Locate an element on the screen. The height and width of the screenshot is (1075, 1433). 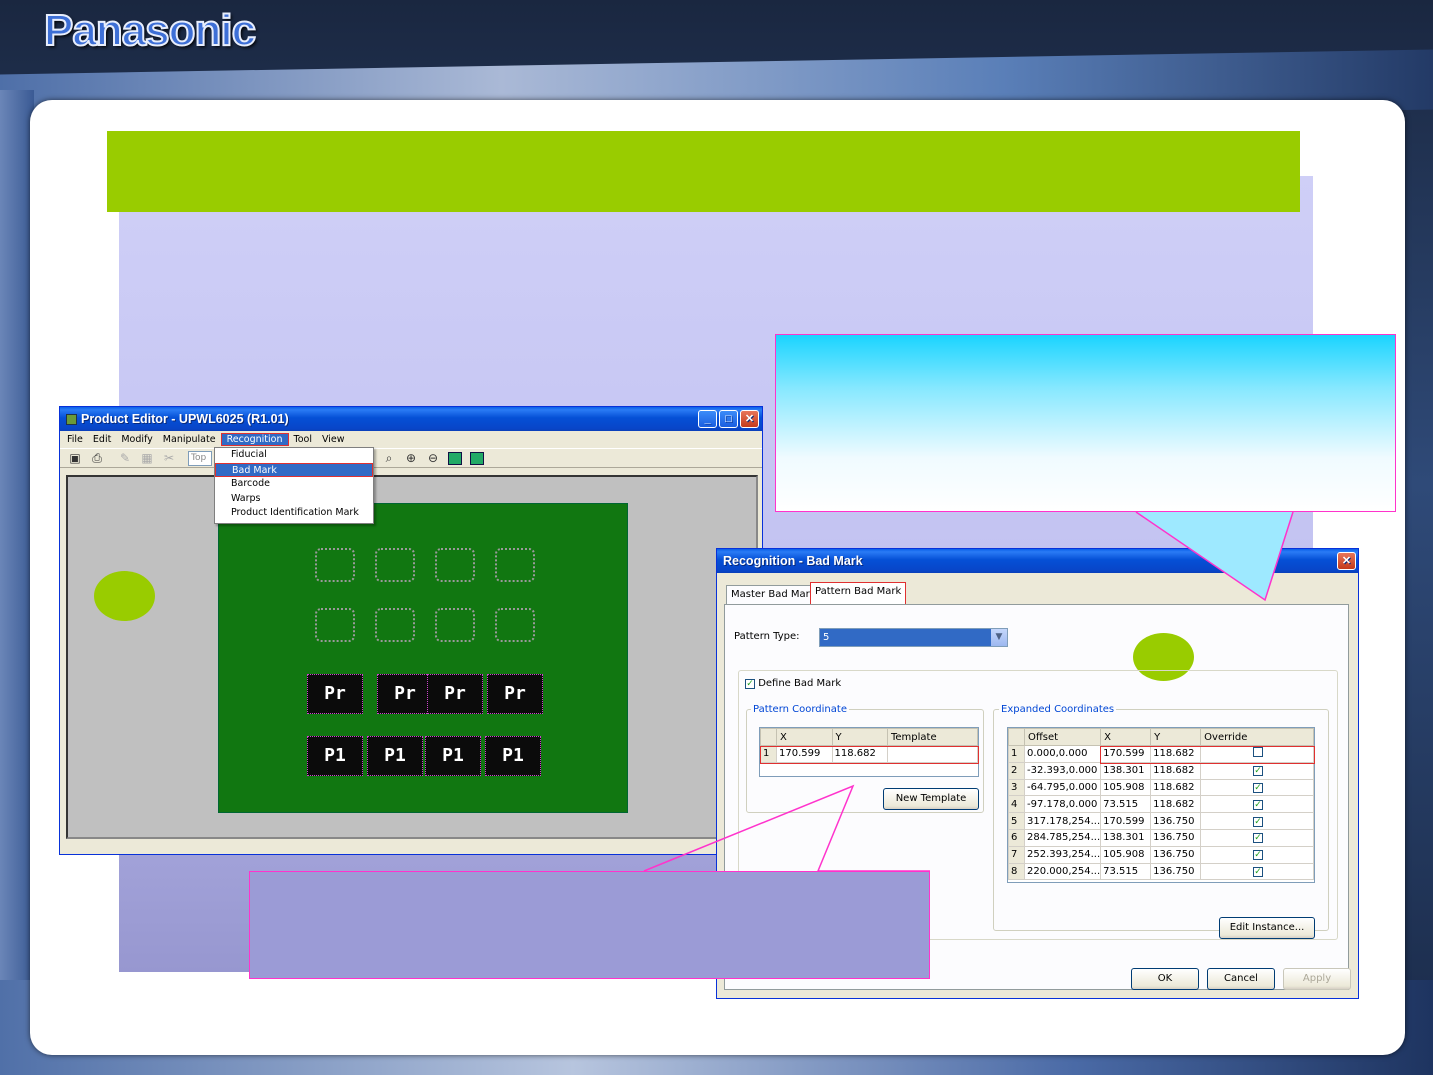
expanded-coordinates-label: Expanded Coordinates is located at coordinates (1058, 709).